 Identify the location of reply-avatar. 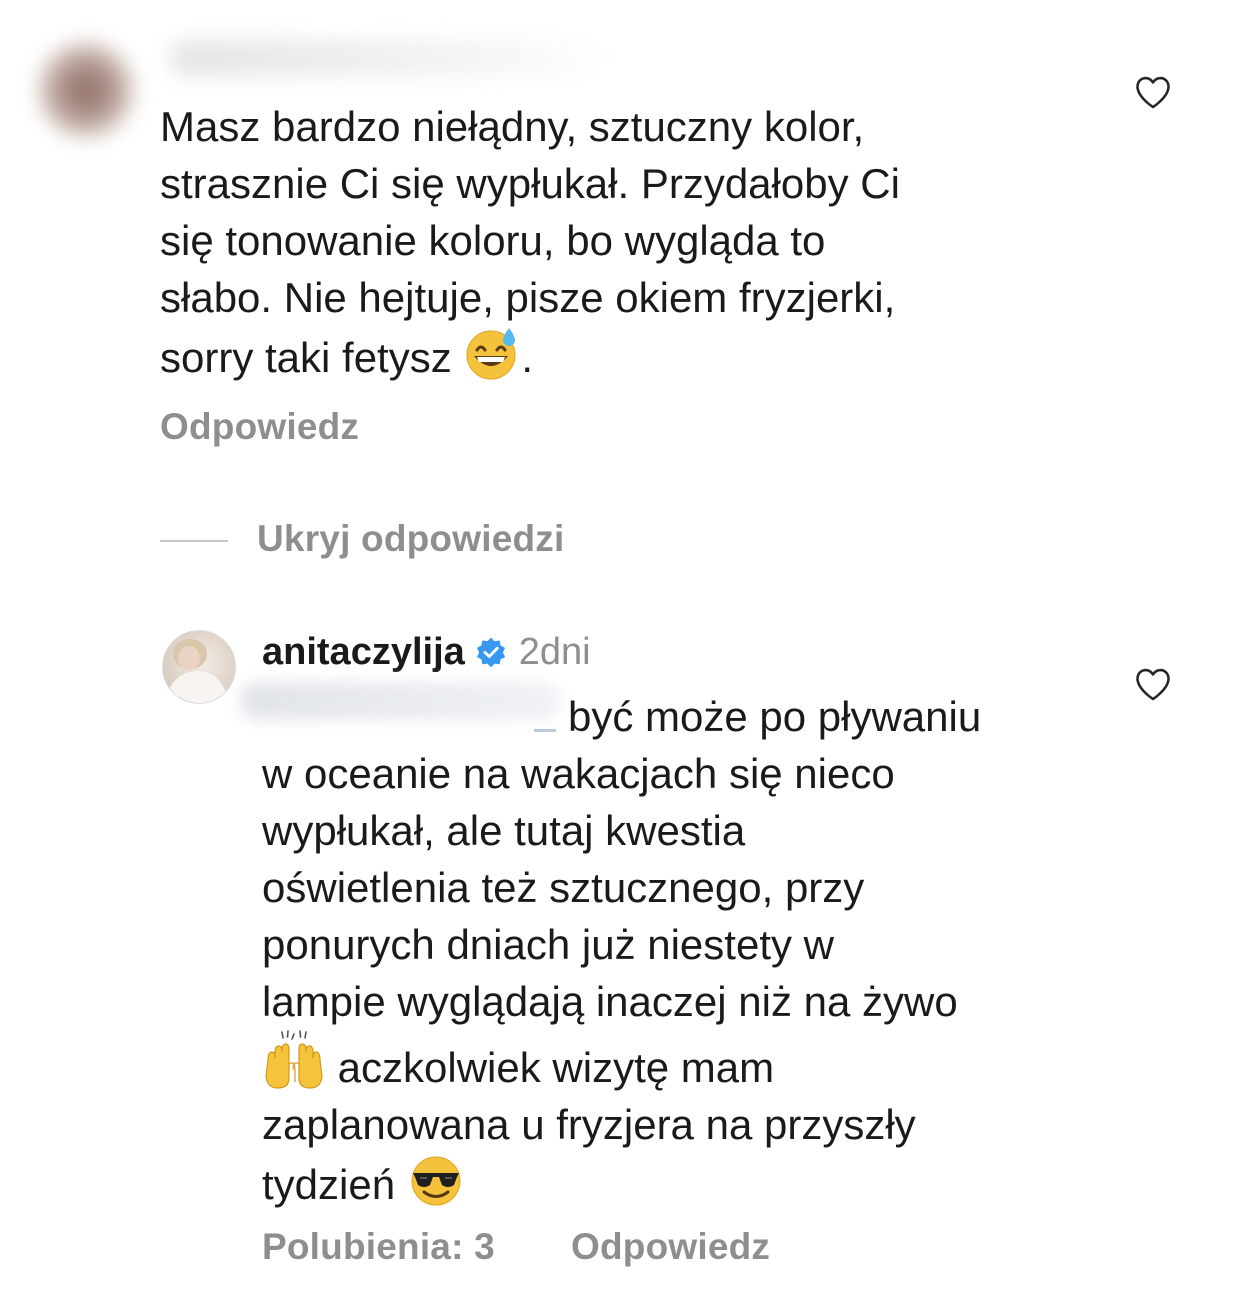
(199, 667).